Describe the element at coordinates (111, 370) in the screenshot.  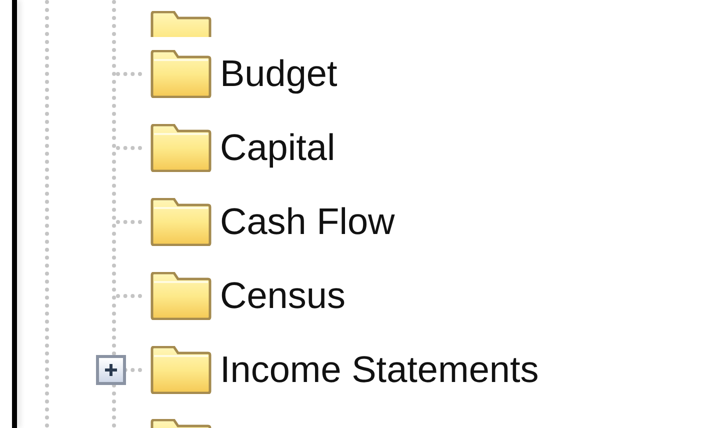
I see `expand-button` at that location.